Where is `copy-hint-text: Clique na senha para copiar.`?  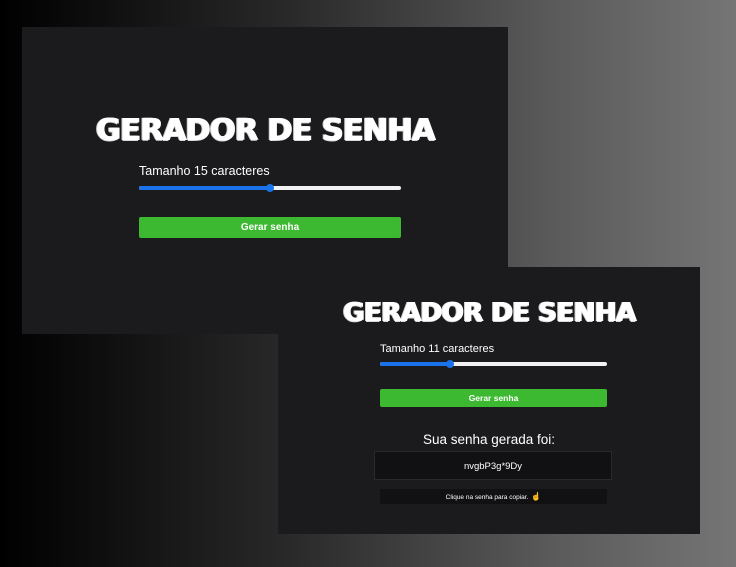 copy-hint-text: Clique na senha para copiar. is located at coordinates (487, 497).